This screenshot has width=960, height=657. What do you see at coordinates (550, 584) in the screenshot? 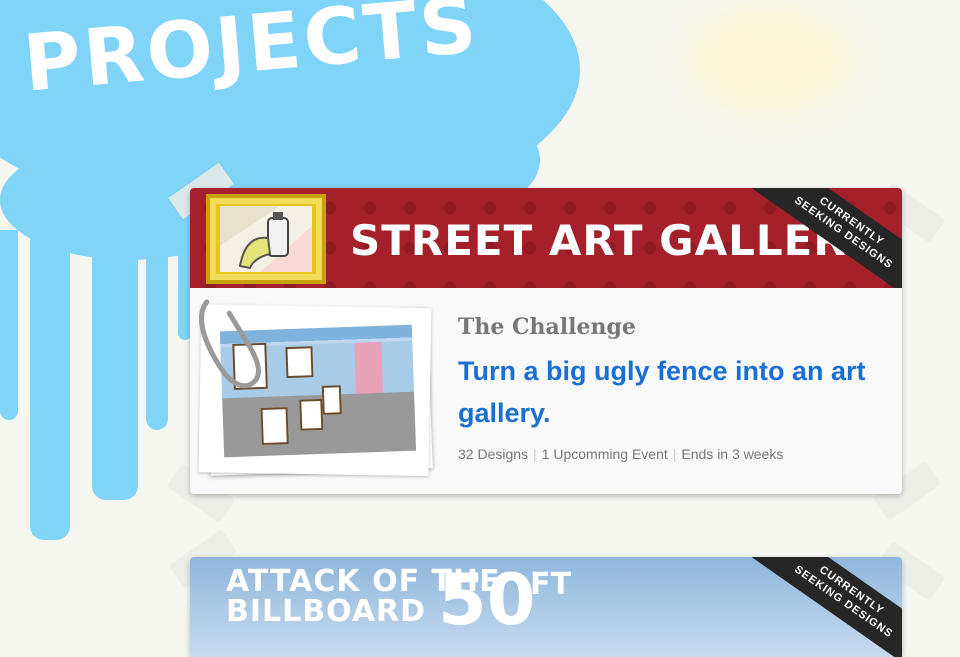
I see `banner-unit: FT` at bounding box center [550, 584].